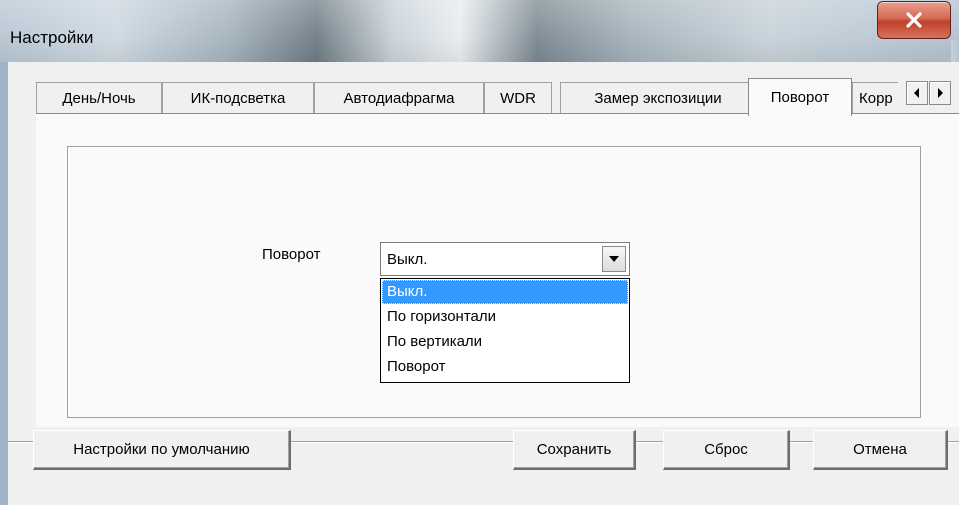  I want to click on window-title: Настройки, so click(52, 37).